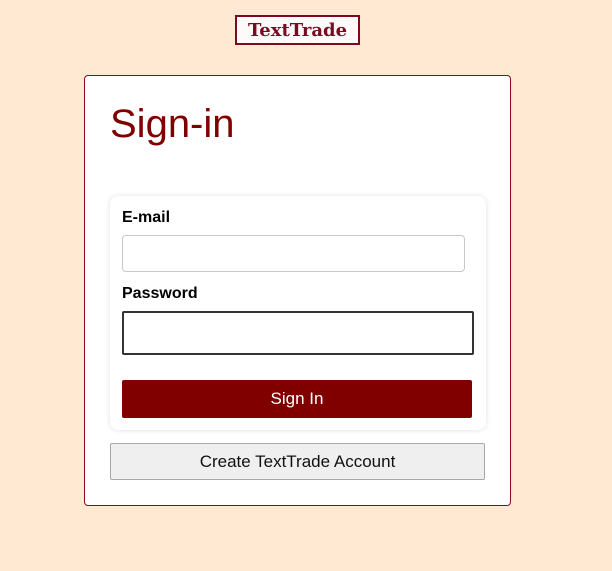  What do you see at coordinates (297, 399) in the screenshot?
I see `sign-in-button: Sign In` at bounding box center [297, 399].